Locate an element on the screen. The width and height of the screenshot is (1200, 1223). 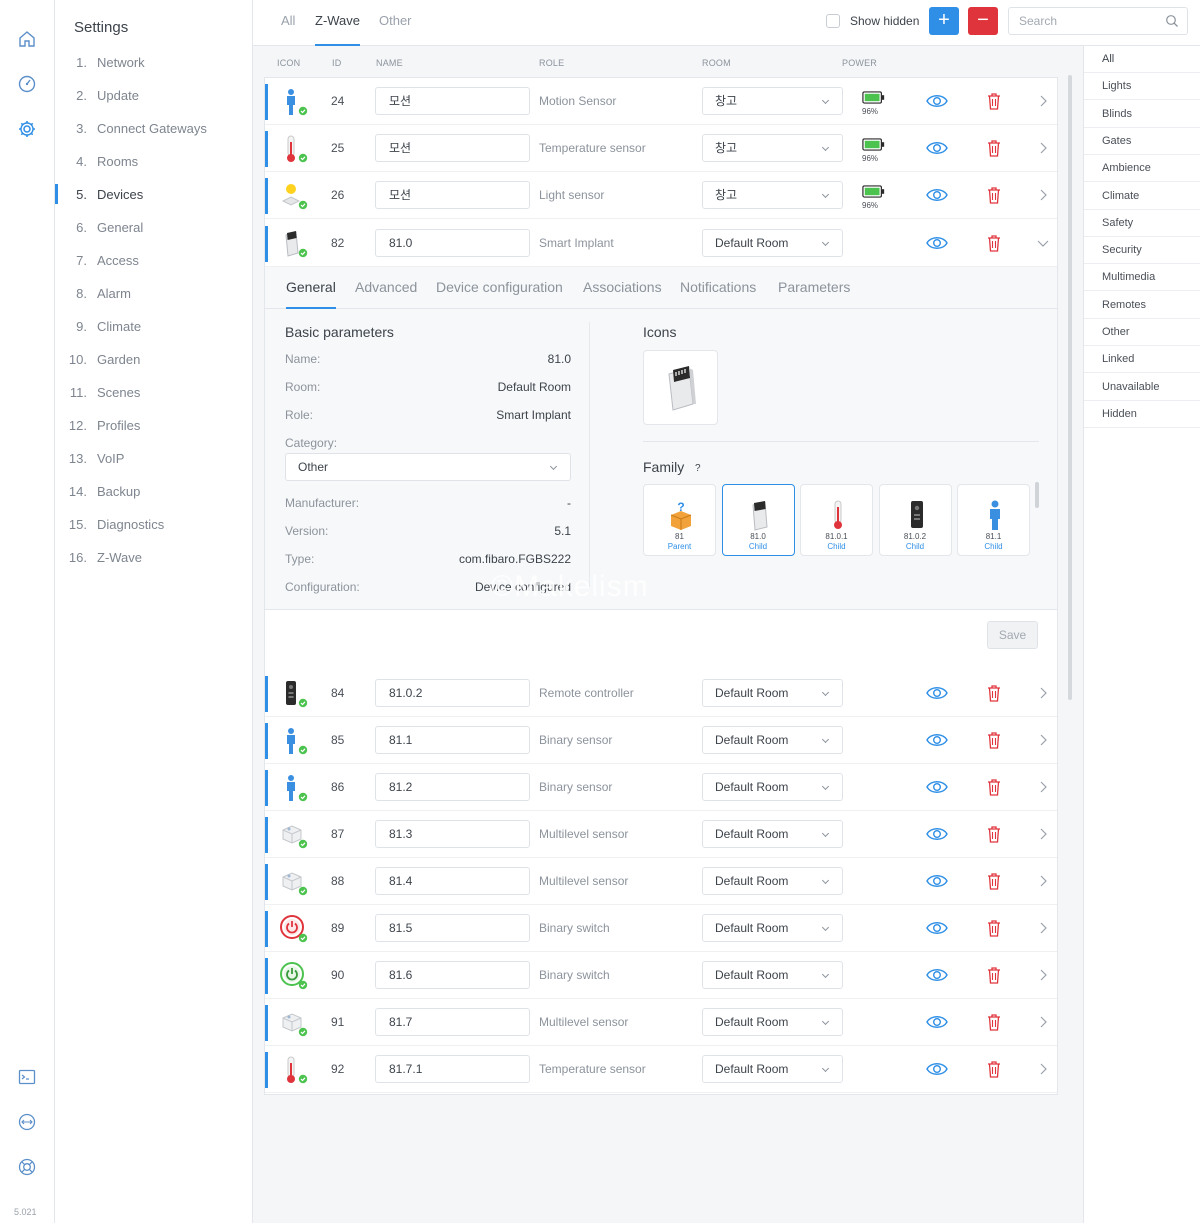
device-row: 25 모션 Temperature sensor 창고 96% is located at coordinates (661, 148).